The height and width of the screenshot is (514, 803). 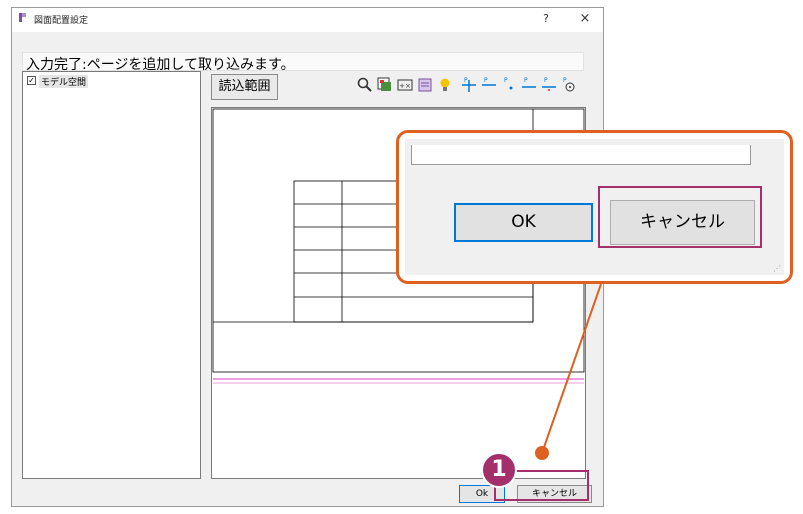 What do you see at coordinates (445, 85) in the screenshot?
I see `lightbulb-icon` at bounding box center [445, 85].